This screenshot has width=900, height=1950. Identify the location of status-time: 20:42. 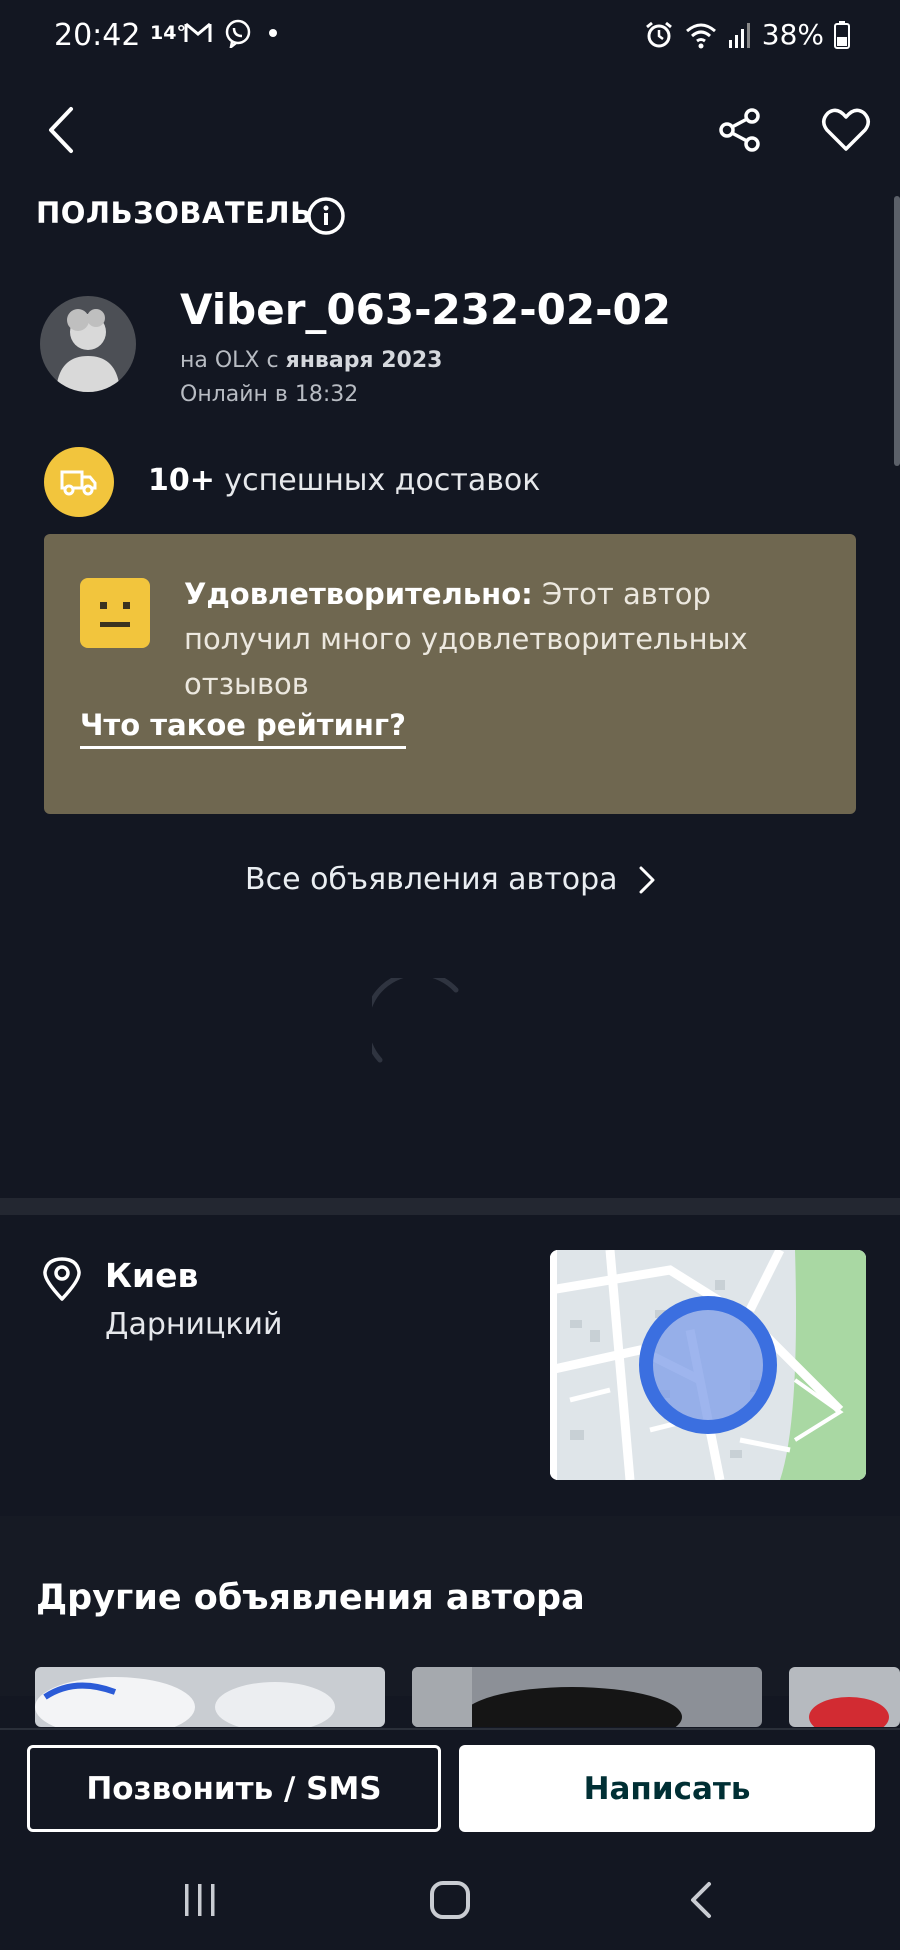
(97, 35).